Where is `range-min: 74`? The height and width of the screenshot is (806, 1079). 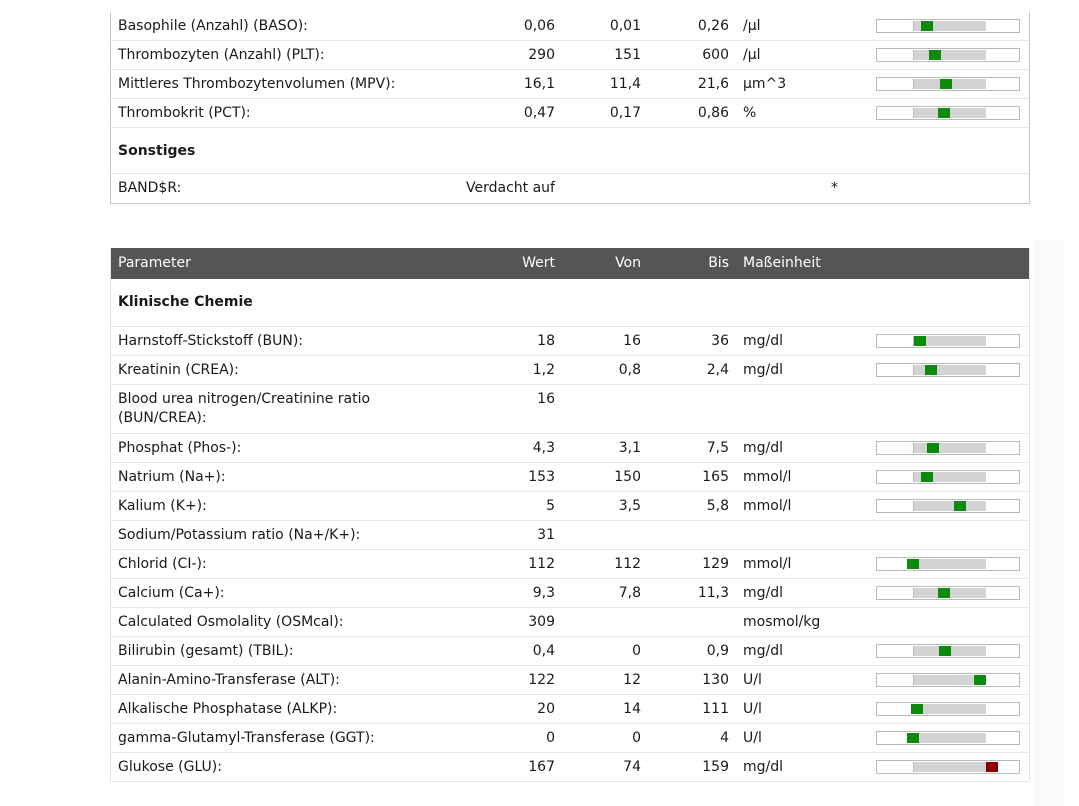
range-min: 74 is located at coordinates (632, 767).